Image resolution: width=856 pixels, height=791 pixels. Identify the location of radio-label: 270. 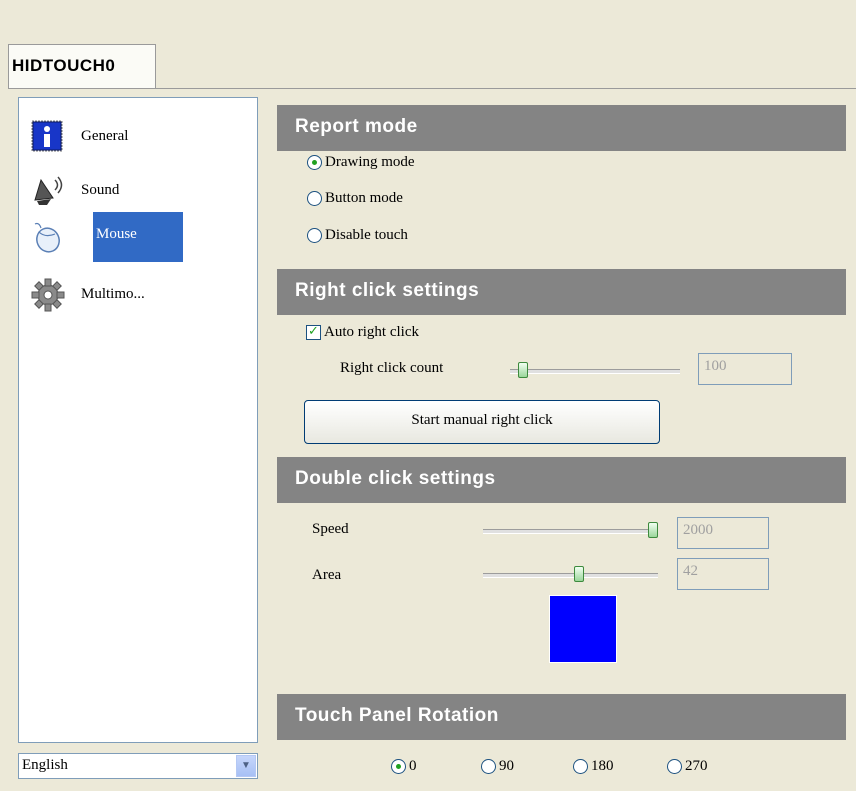
(696, 766).